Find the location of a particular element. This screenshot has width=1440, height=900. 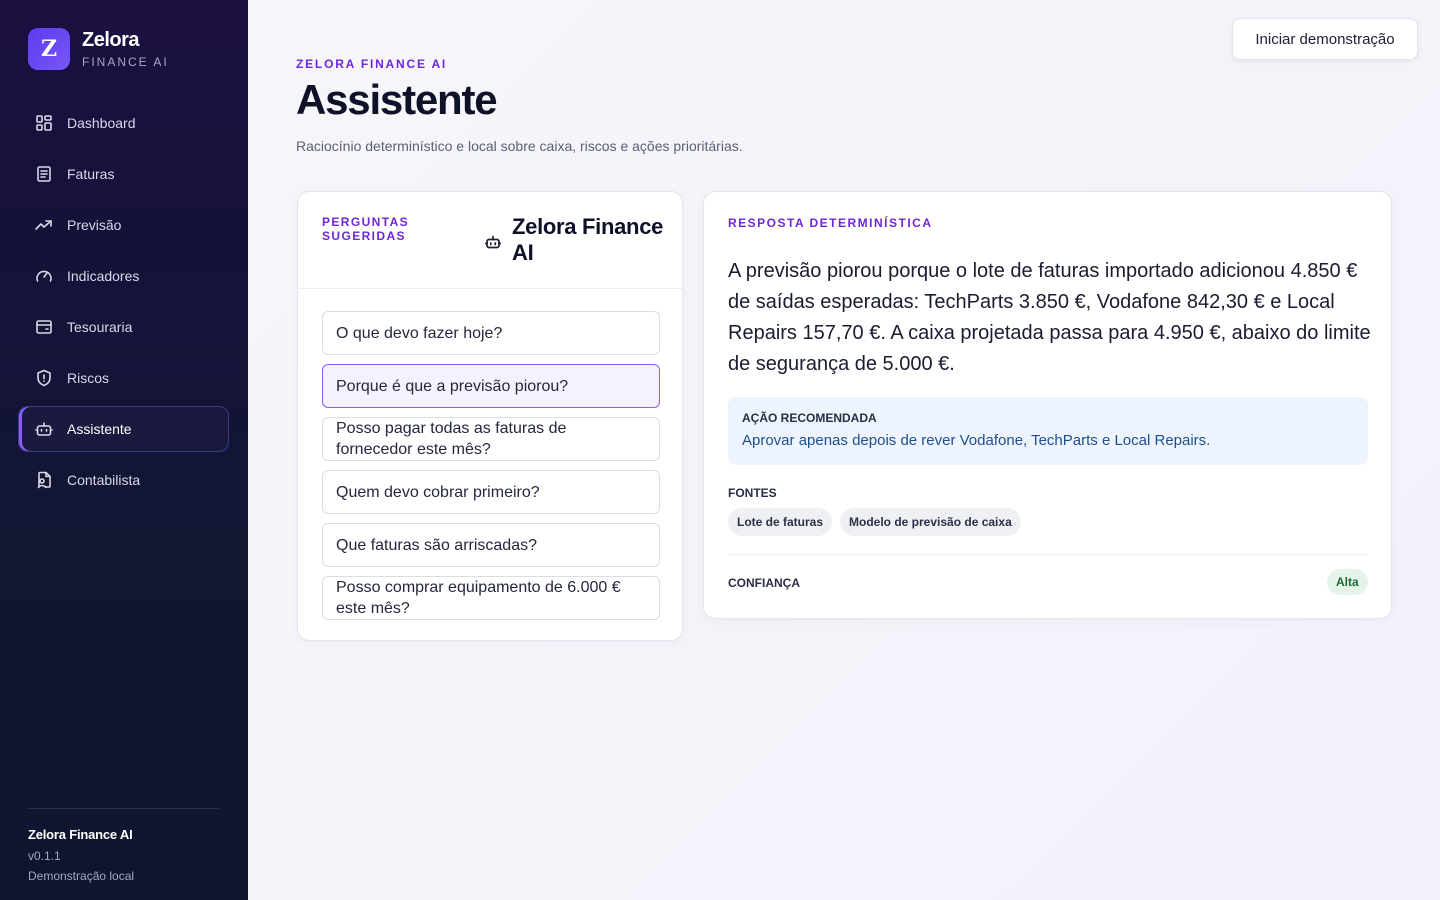

sidebar-item-dashboard: Dashboard is located at coordinates (123, 123).